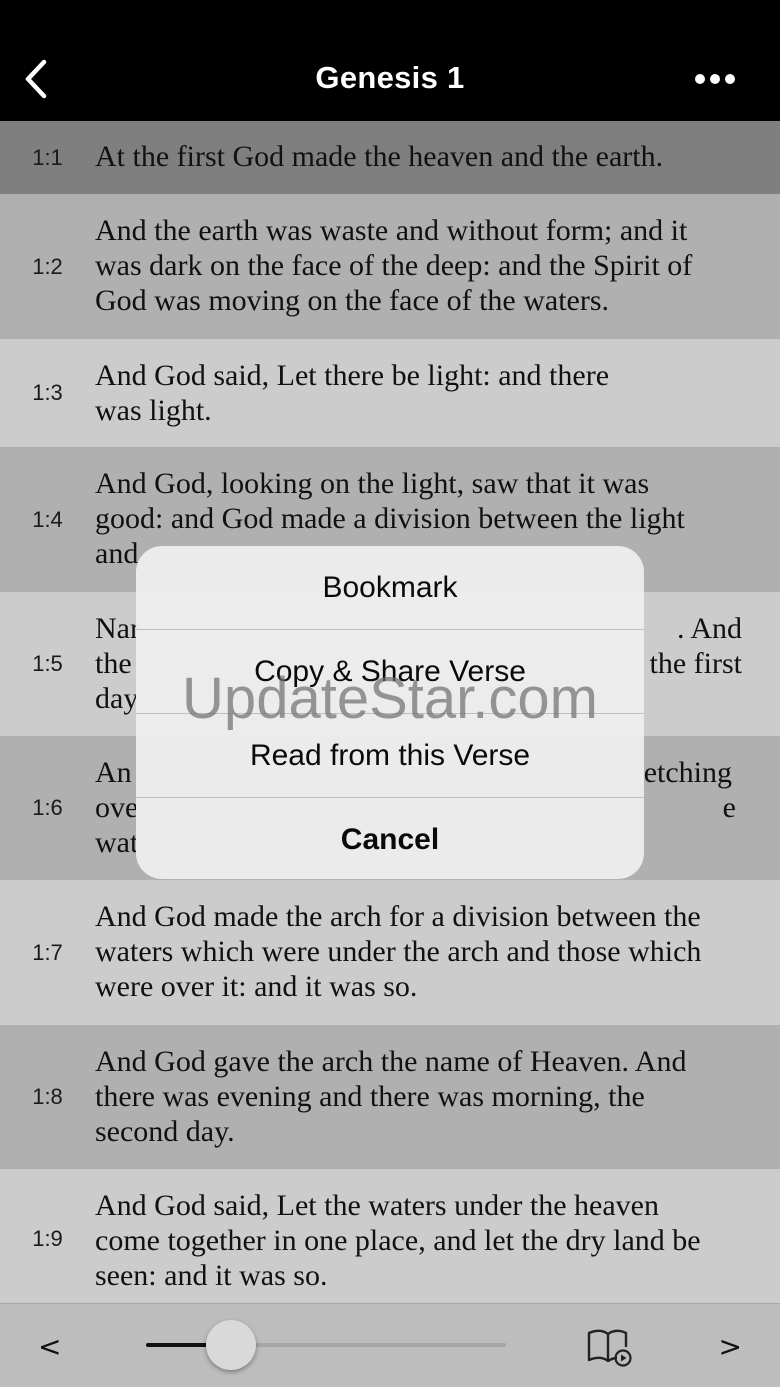  What do you see at coordinates (47, 952) in the screenshot?
I see `verse-number: 1:7` at bounding box center [47, 952].